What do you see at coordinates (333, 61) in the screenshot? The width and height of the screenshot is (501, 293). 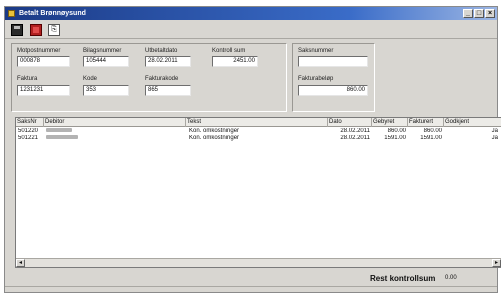 I see `saksnummer-field` at bounding box center [333, 61].